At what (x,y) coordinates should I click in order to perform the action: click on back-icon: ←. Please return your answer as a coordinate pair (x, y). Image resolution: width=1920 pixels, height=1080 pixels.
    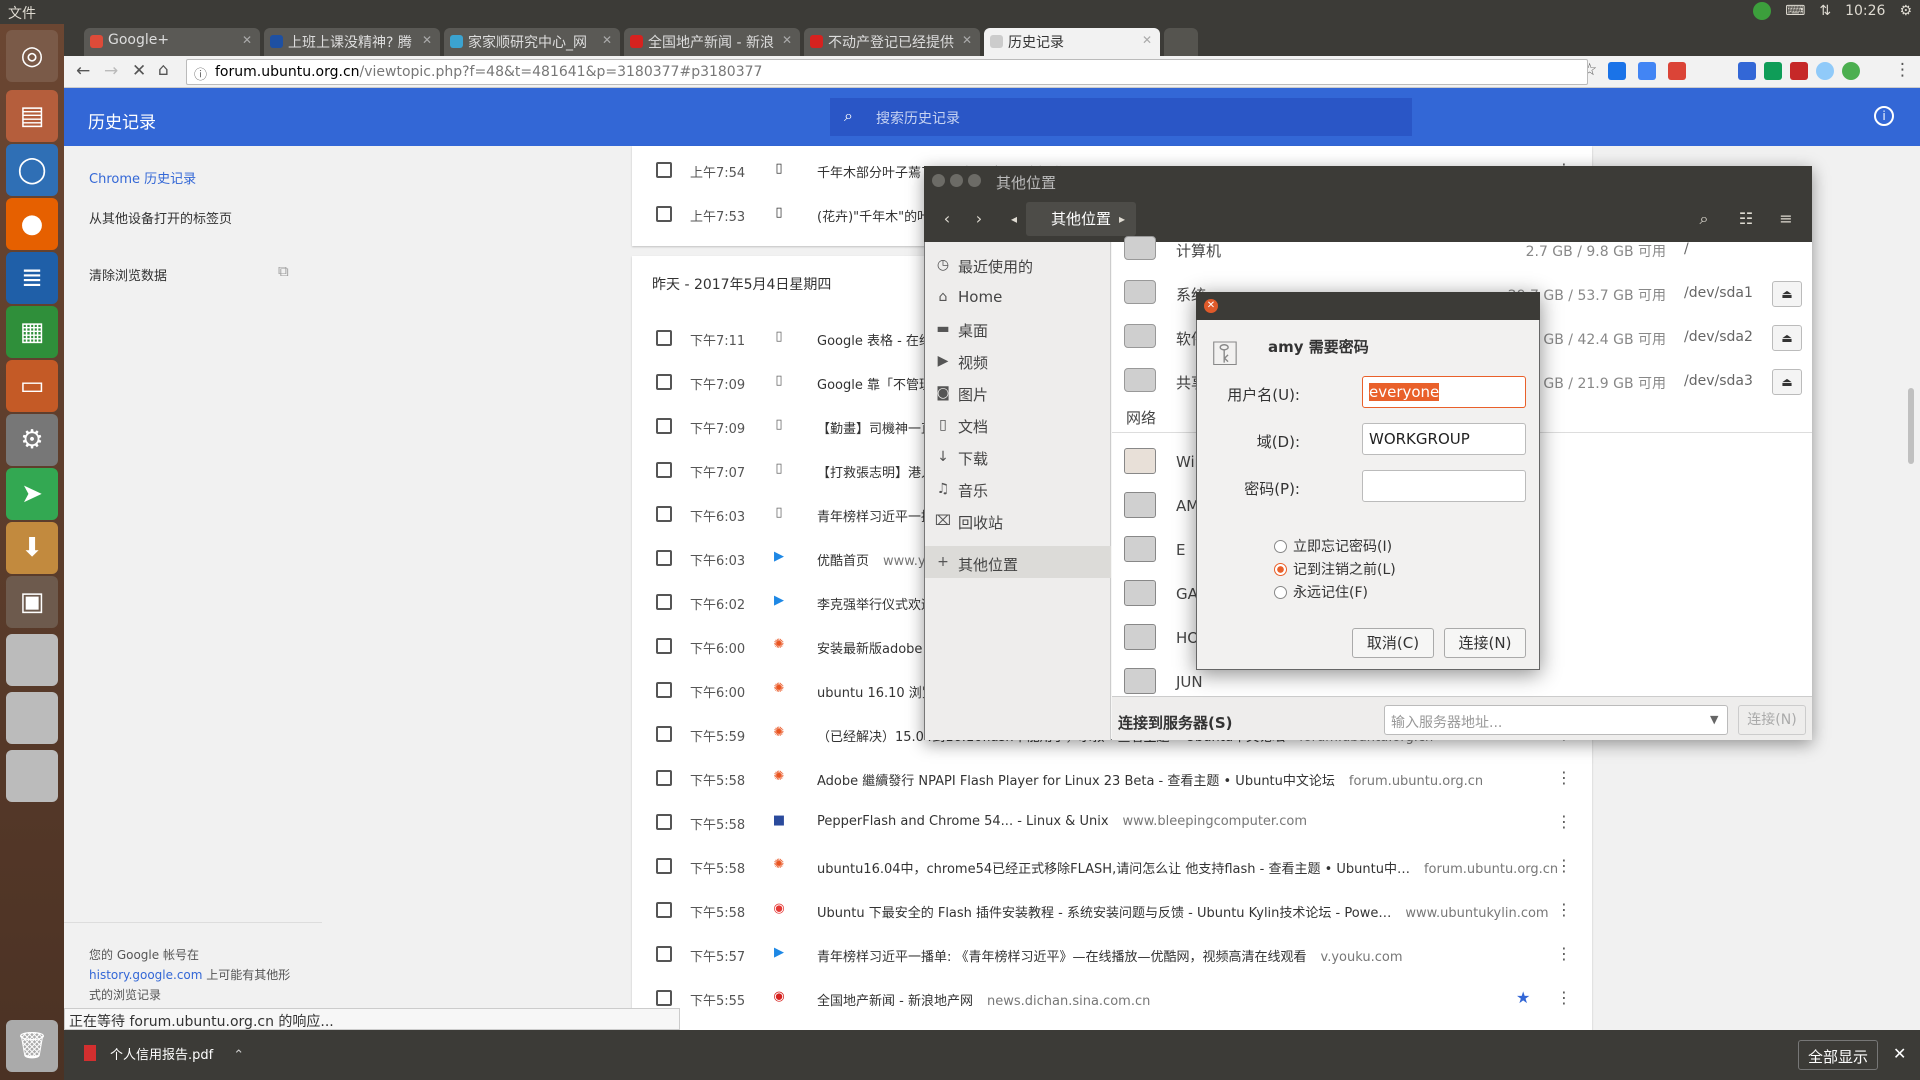
    Looking at the image, I should click on (83, 71).